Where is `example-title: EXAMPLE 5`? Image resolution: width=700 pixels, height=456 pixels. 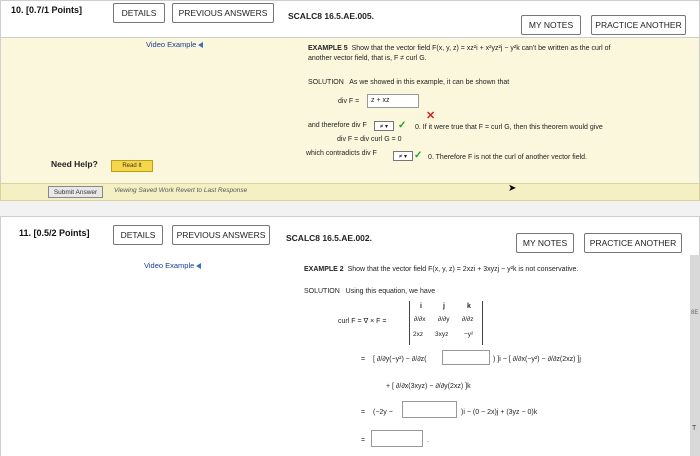 example-title: EXAMPLE 5 is located at coordinates (328, 48).